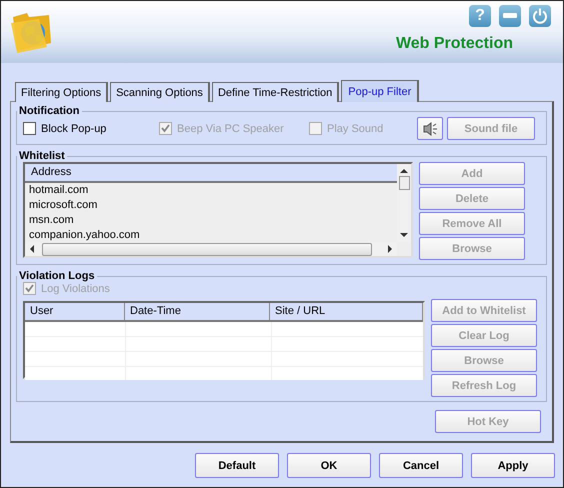 Image resolution: width=564 pixels, height=488 pixels. I want to click on group-title: Violation Logs, so click(57, 276).